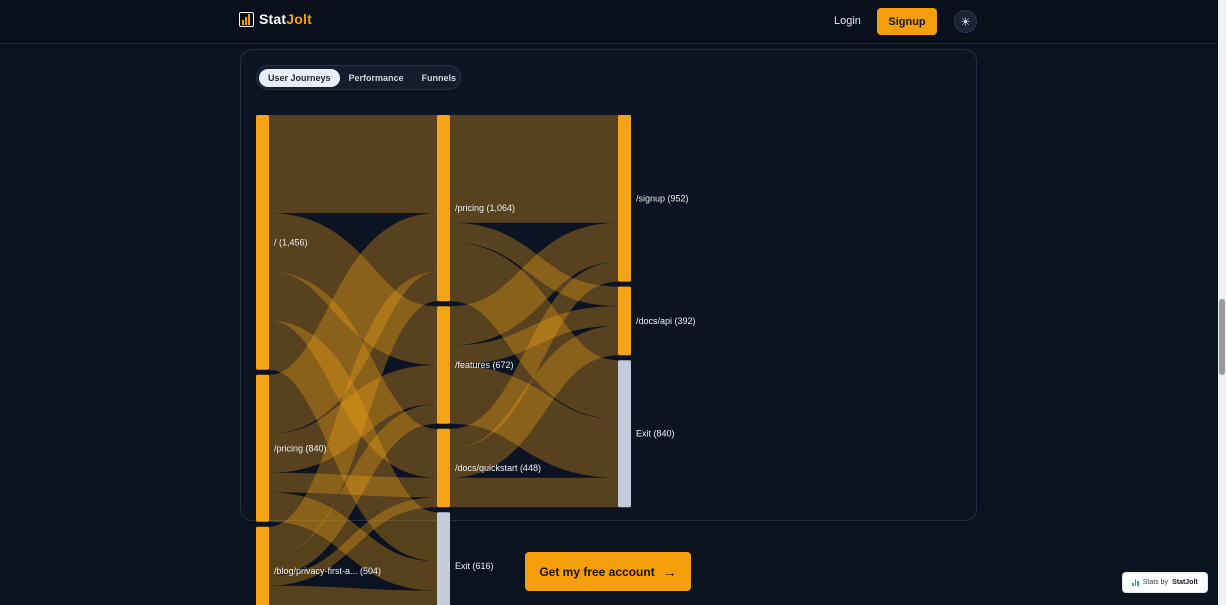  Describe the element at coordinates (498, 468) in the screenshot. I see `sankey-label-quickstart: /docs/quickstart (448)` at that location.